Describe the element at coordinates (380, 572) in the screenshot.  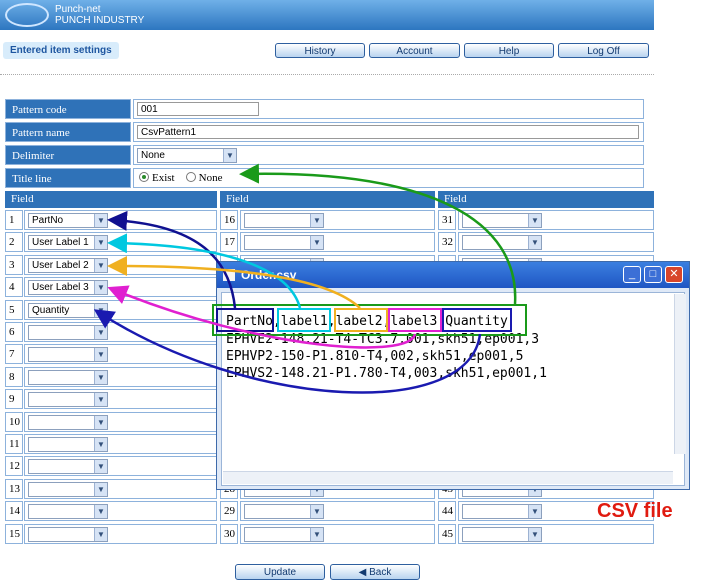
I see `back-label: Back` at that location.